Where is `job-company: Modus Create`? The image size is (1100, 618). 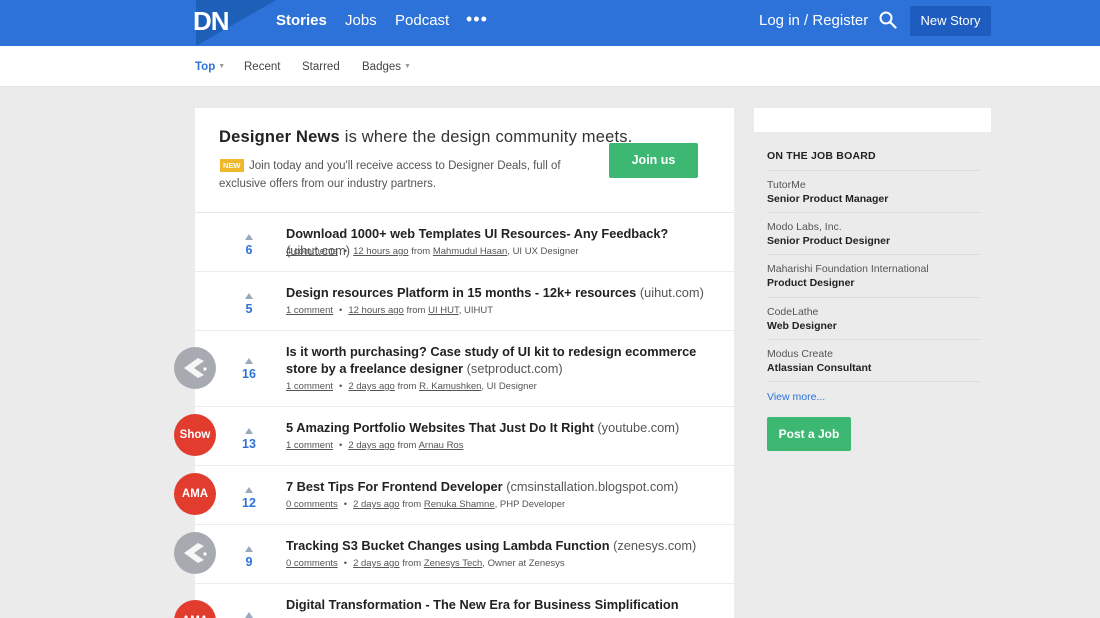 job-company: Modus Create is located at coordinates (800, 354).